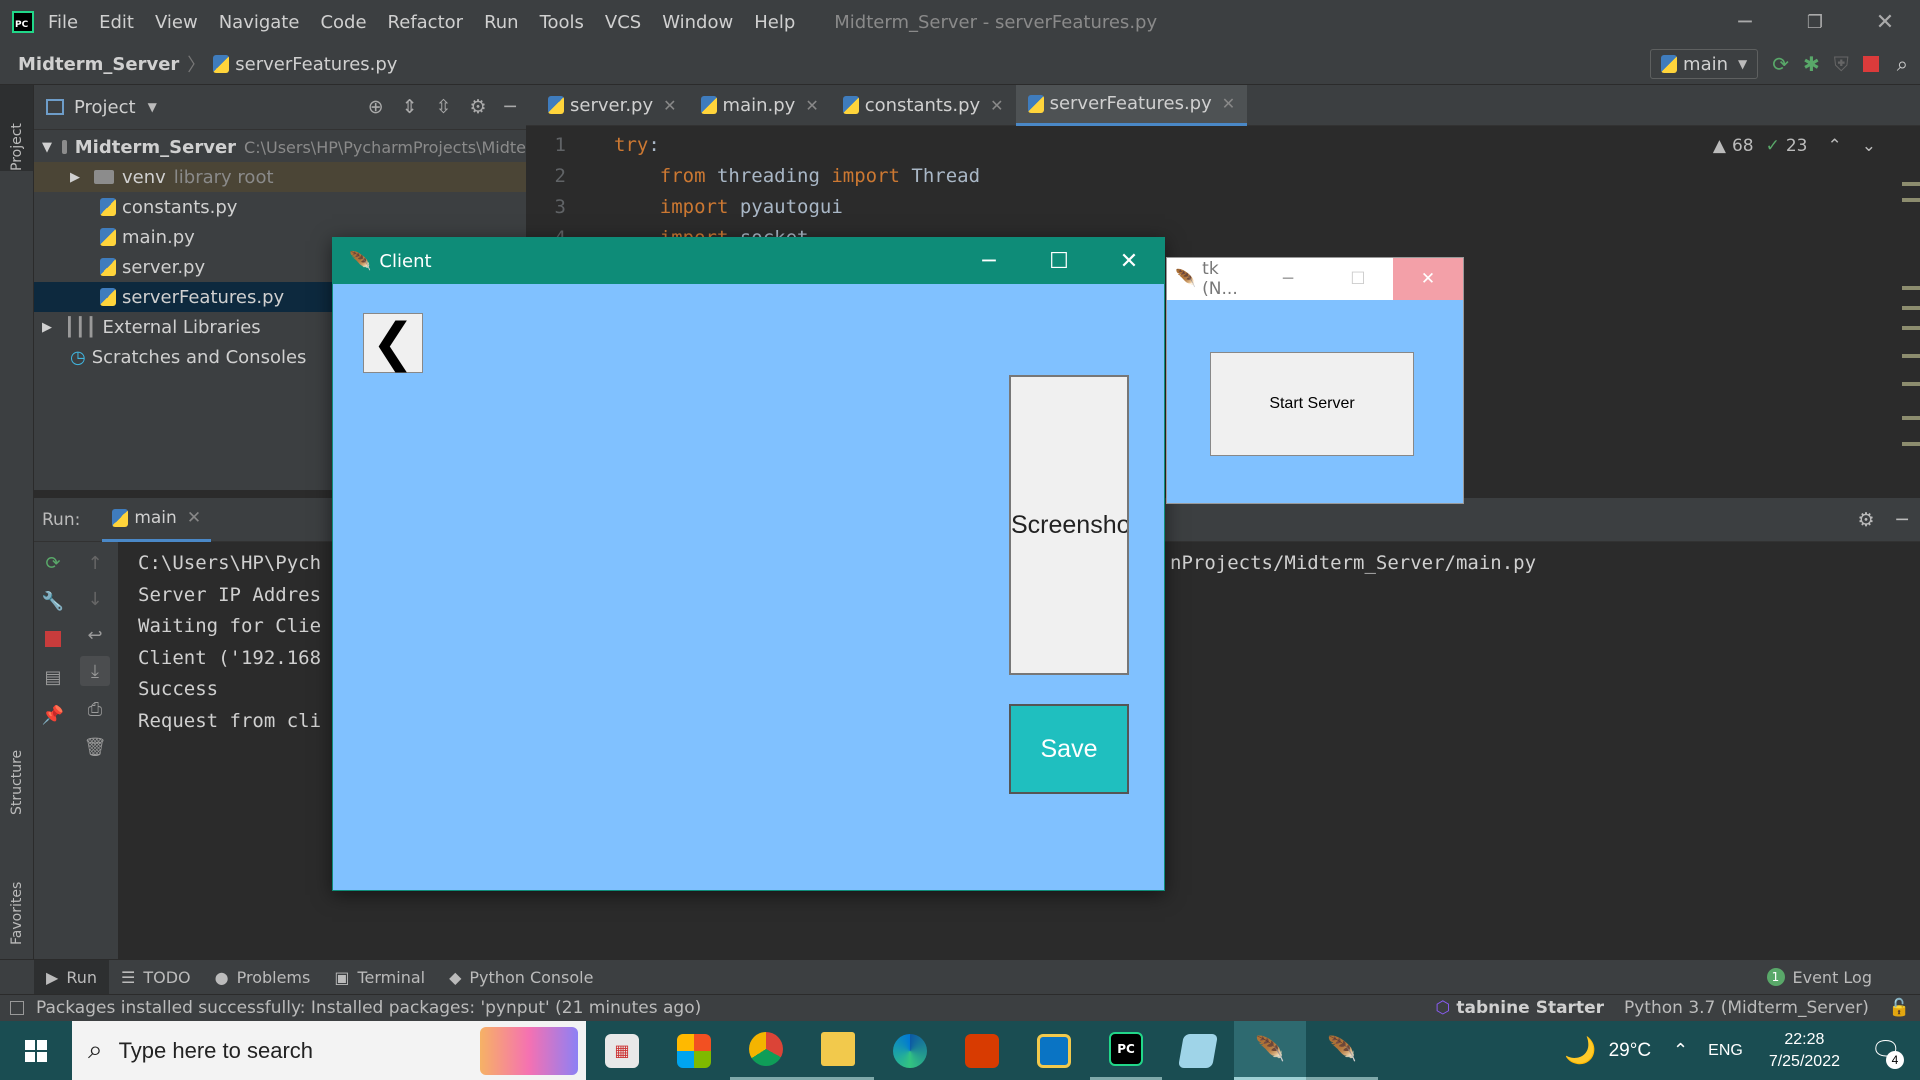 Image resolution: width=1920 pixels, height=1080 pixels. What do you see at coordinates (1811, 64) in the screenshot?
I see `debug-icon: ✱` at bounding box center [1811, 64].